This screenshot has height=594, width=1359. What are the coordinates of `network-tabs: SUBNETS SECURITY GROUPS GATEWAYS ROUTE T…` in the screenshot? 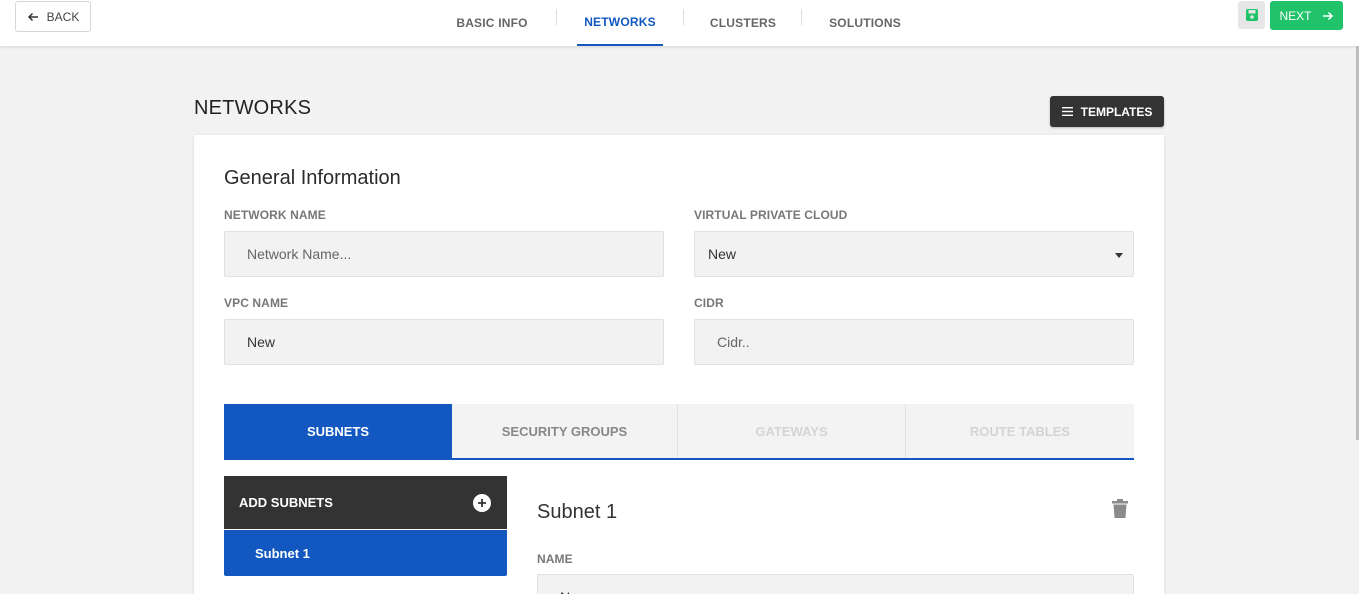 It's located at (679, 432).